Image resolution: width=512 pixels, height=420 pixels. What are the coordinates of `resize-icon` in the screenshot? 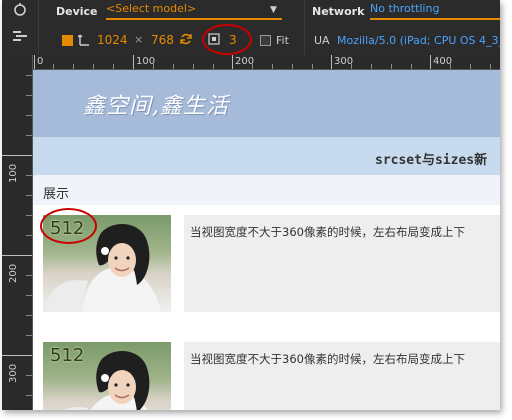 It's located at (83, 40).